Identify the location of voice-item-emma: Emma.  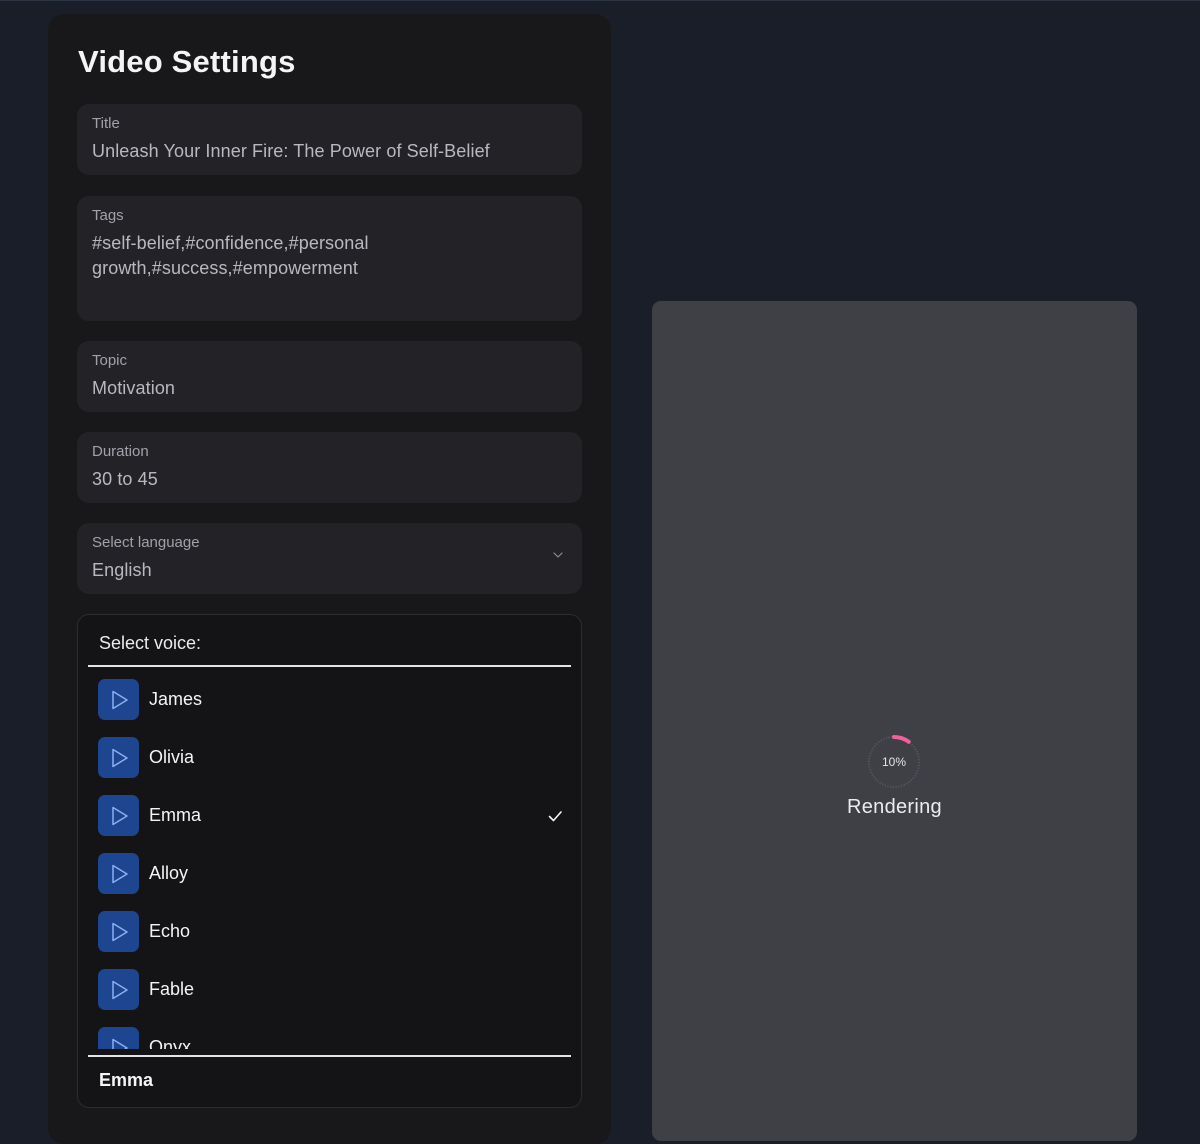
(330, 816).